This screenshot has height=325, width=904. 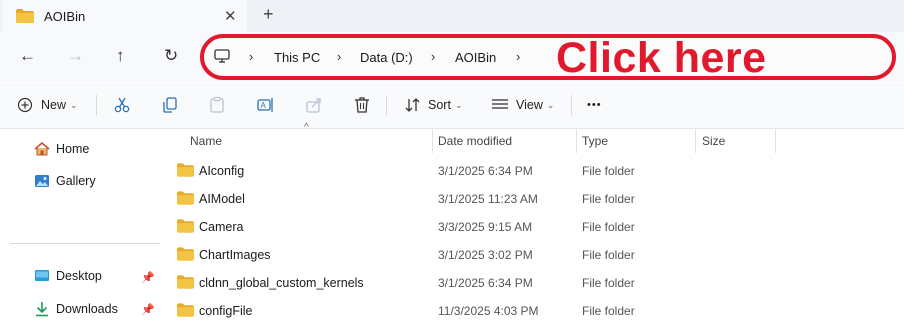 What do you see at coordinates (475, 57) in the screenshot?
I see `breadcrumb-aoibin: AOIBin` at bounding box center [475, 57].